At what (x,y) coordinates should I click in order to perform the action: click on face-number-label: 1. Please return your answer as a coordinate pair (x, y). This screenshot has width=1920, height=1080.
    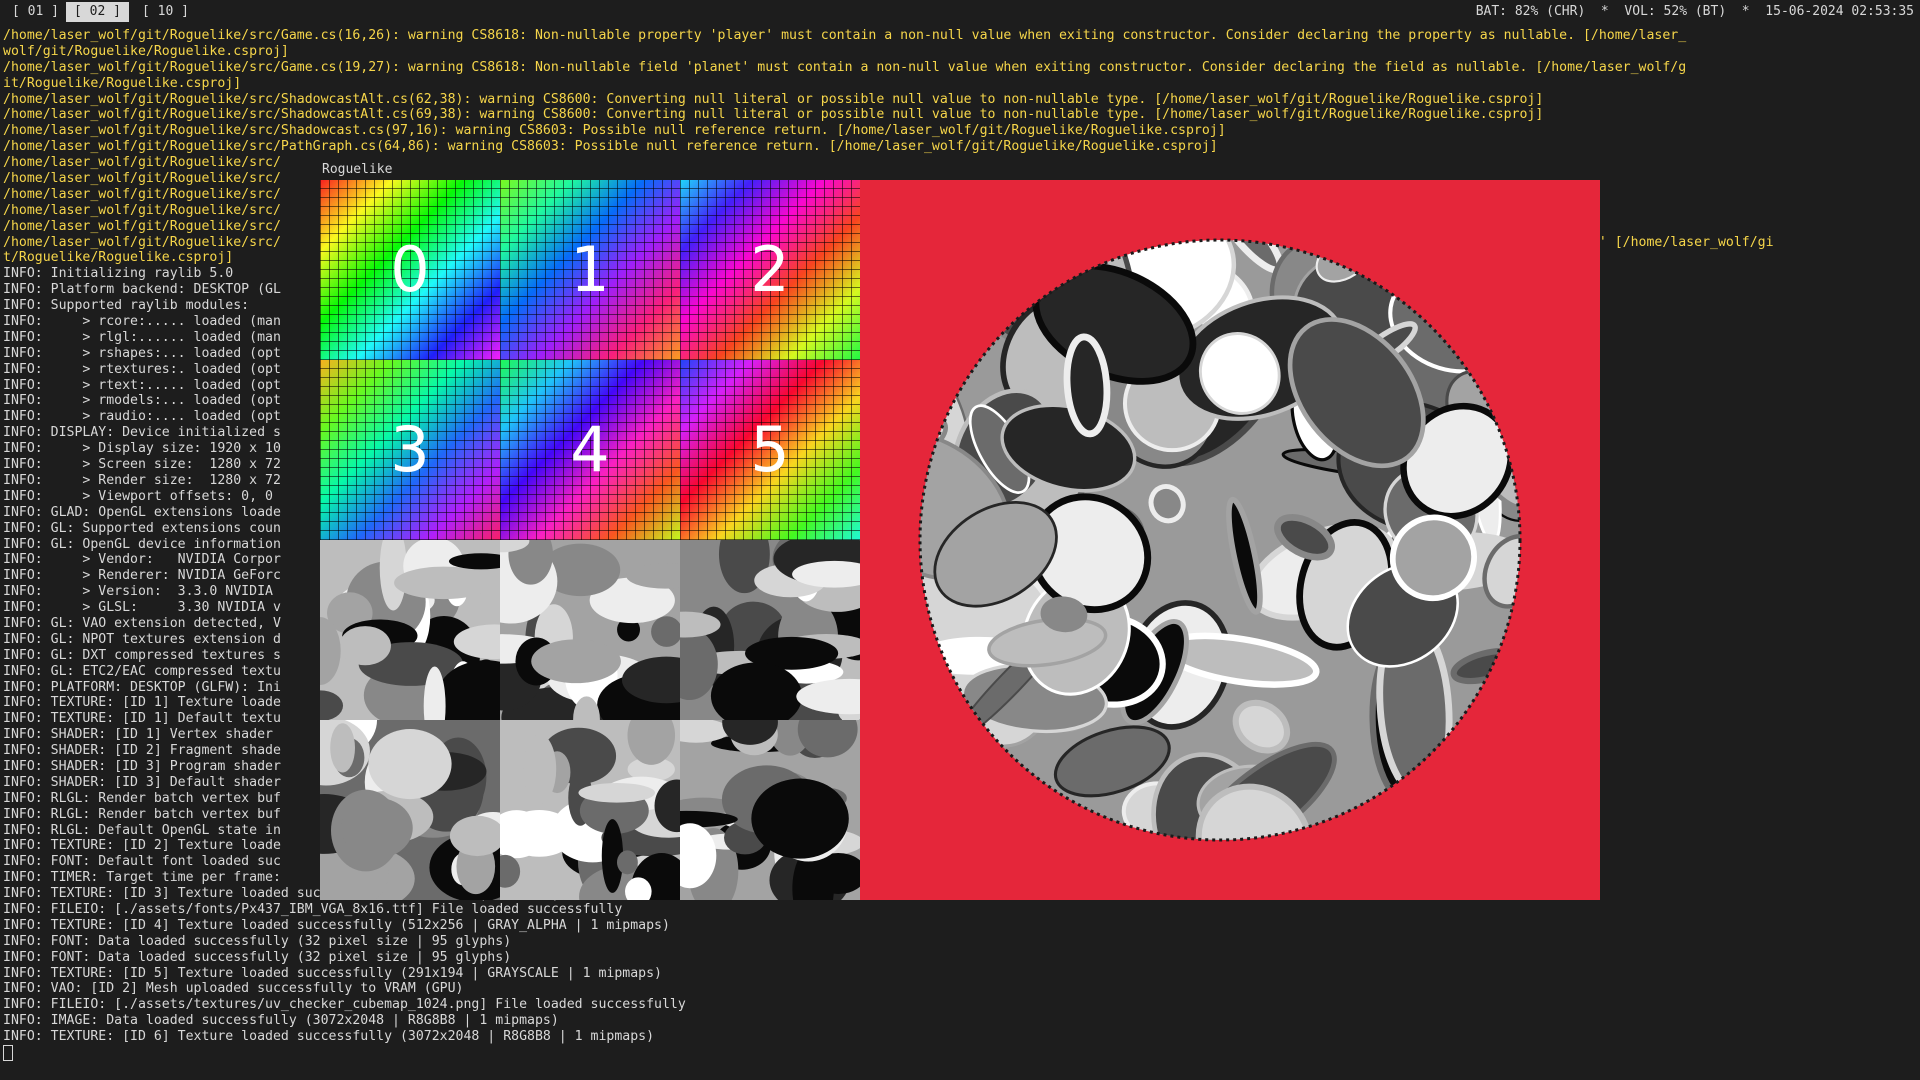
    Looking at the image, I should click on (590, 269).